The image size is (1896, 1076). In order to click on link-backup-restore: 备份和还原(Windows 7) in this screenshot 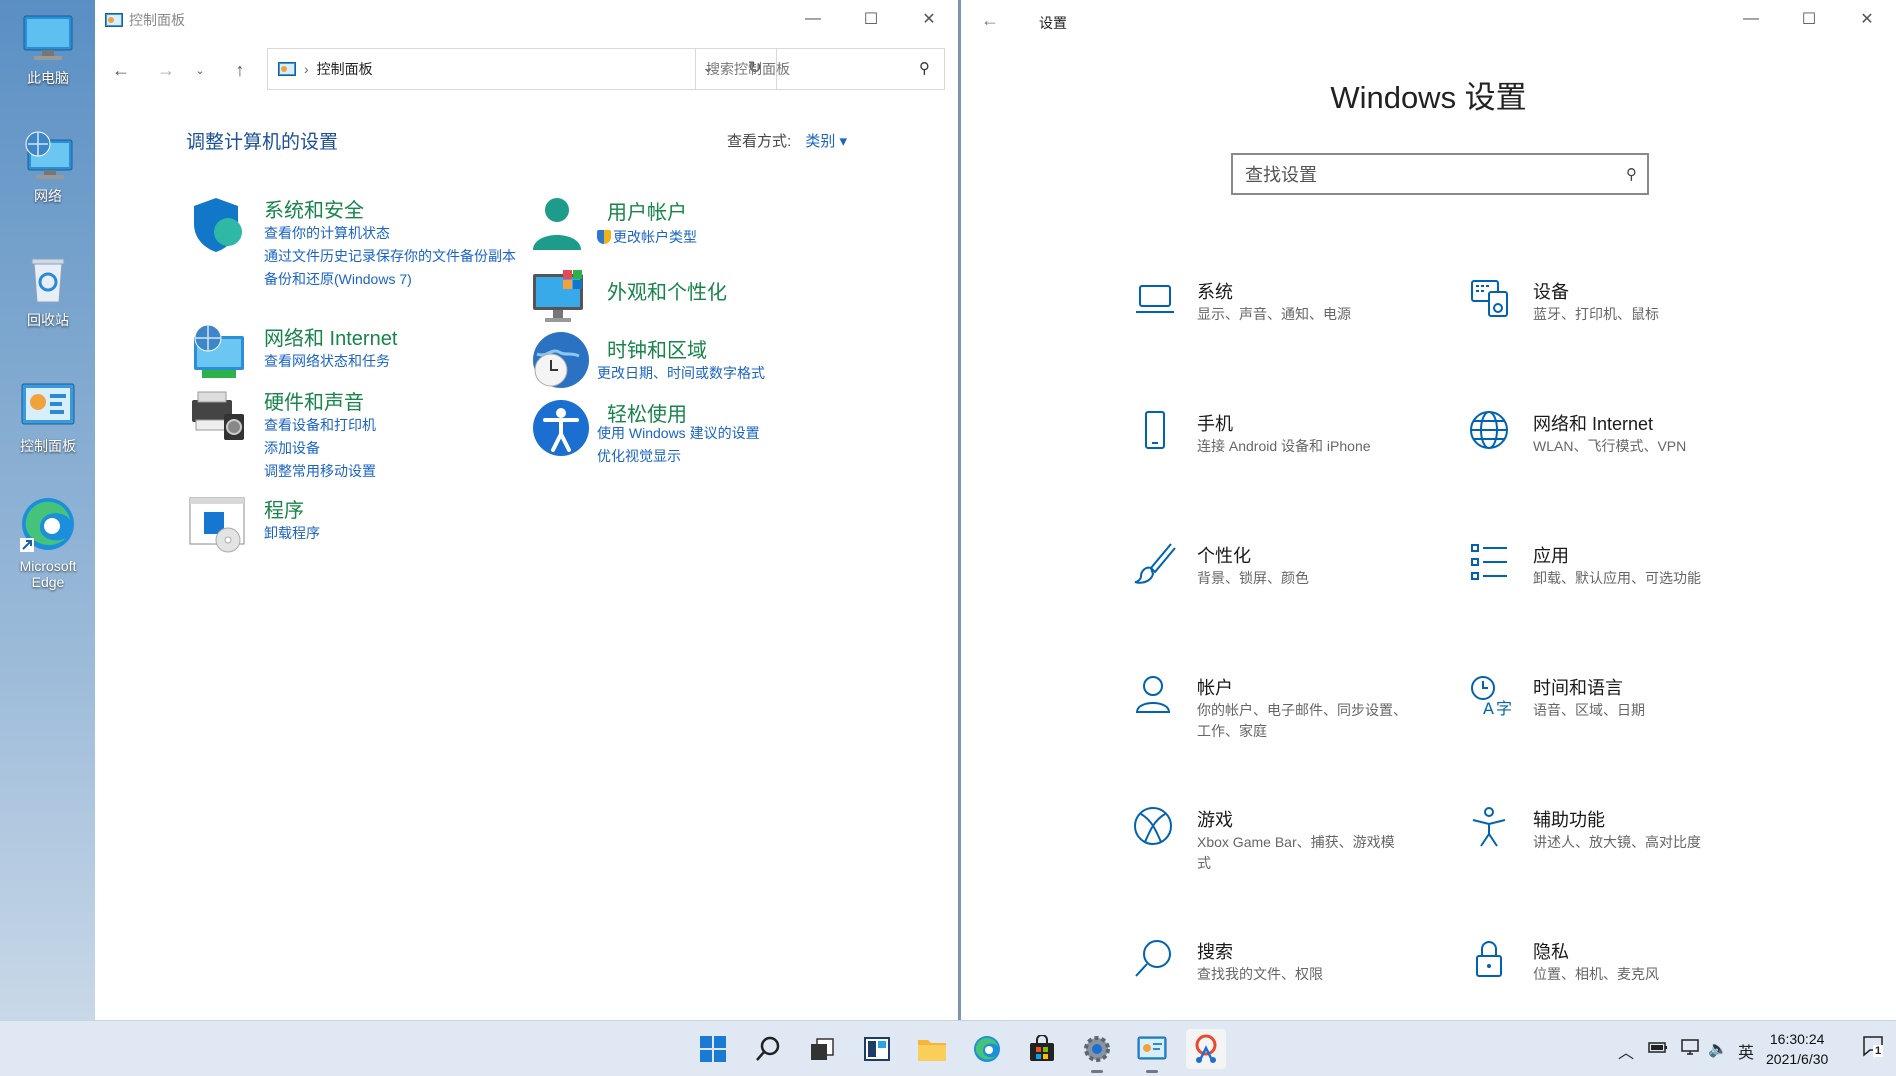, I will do `click(399, 279)`.